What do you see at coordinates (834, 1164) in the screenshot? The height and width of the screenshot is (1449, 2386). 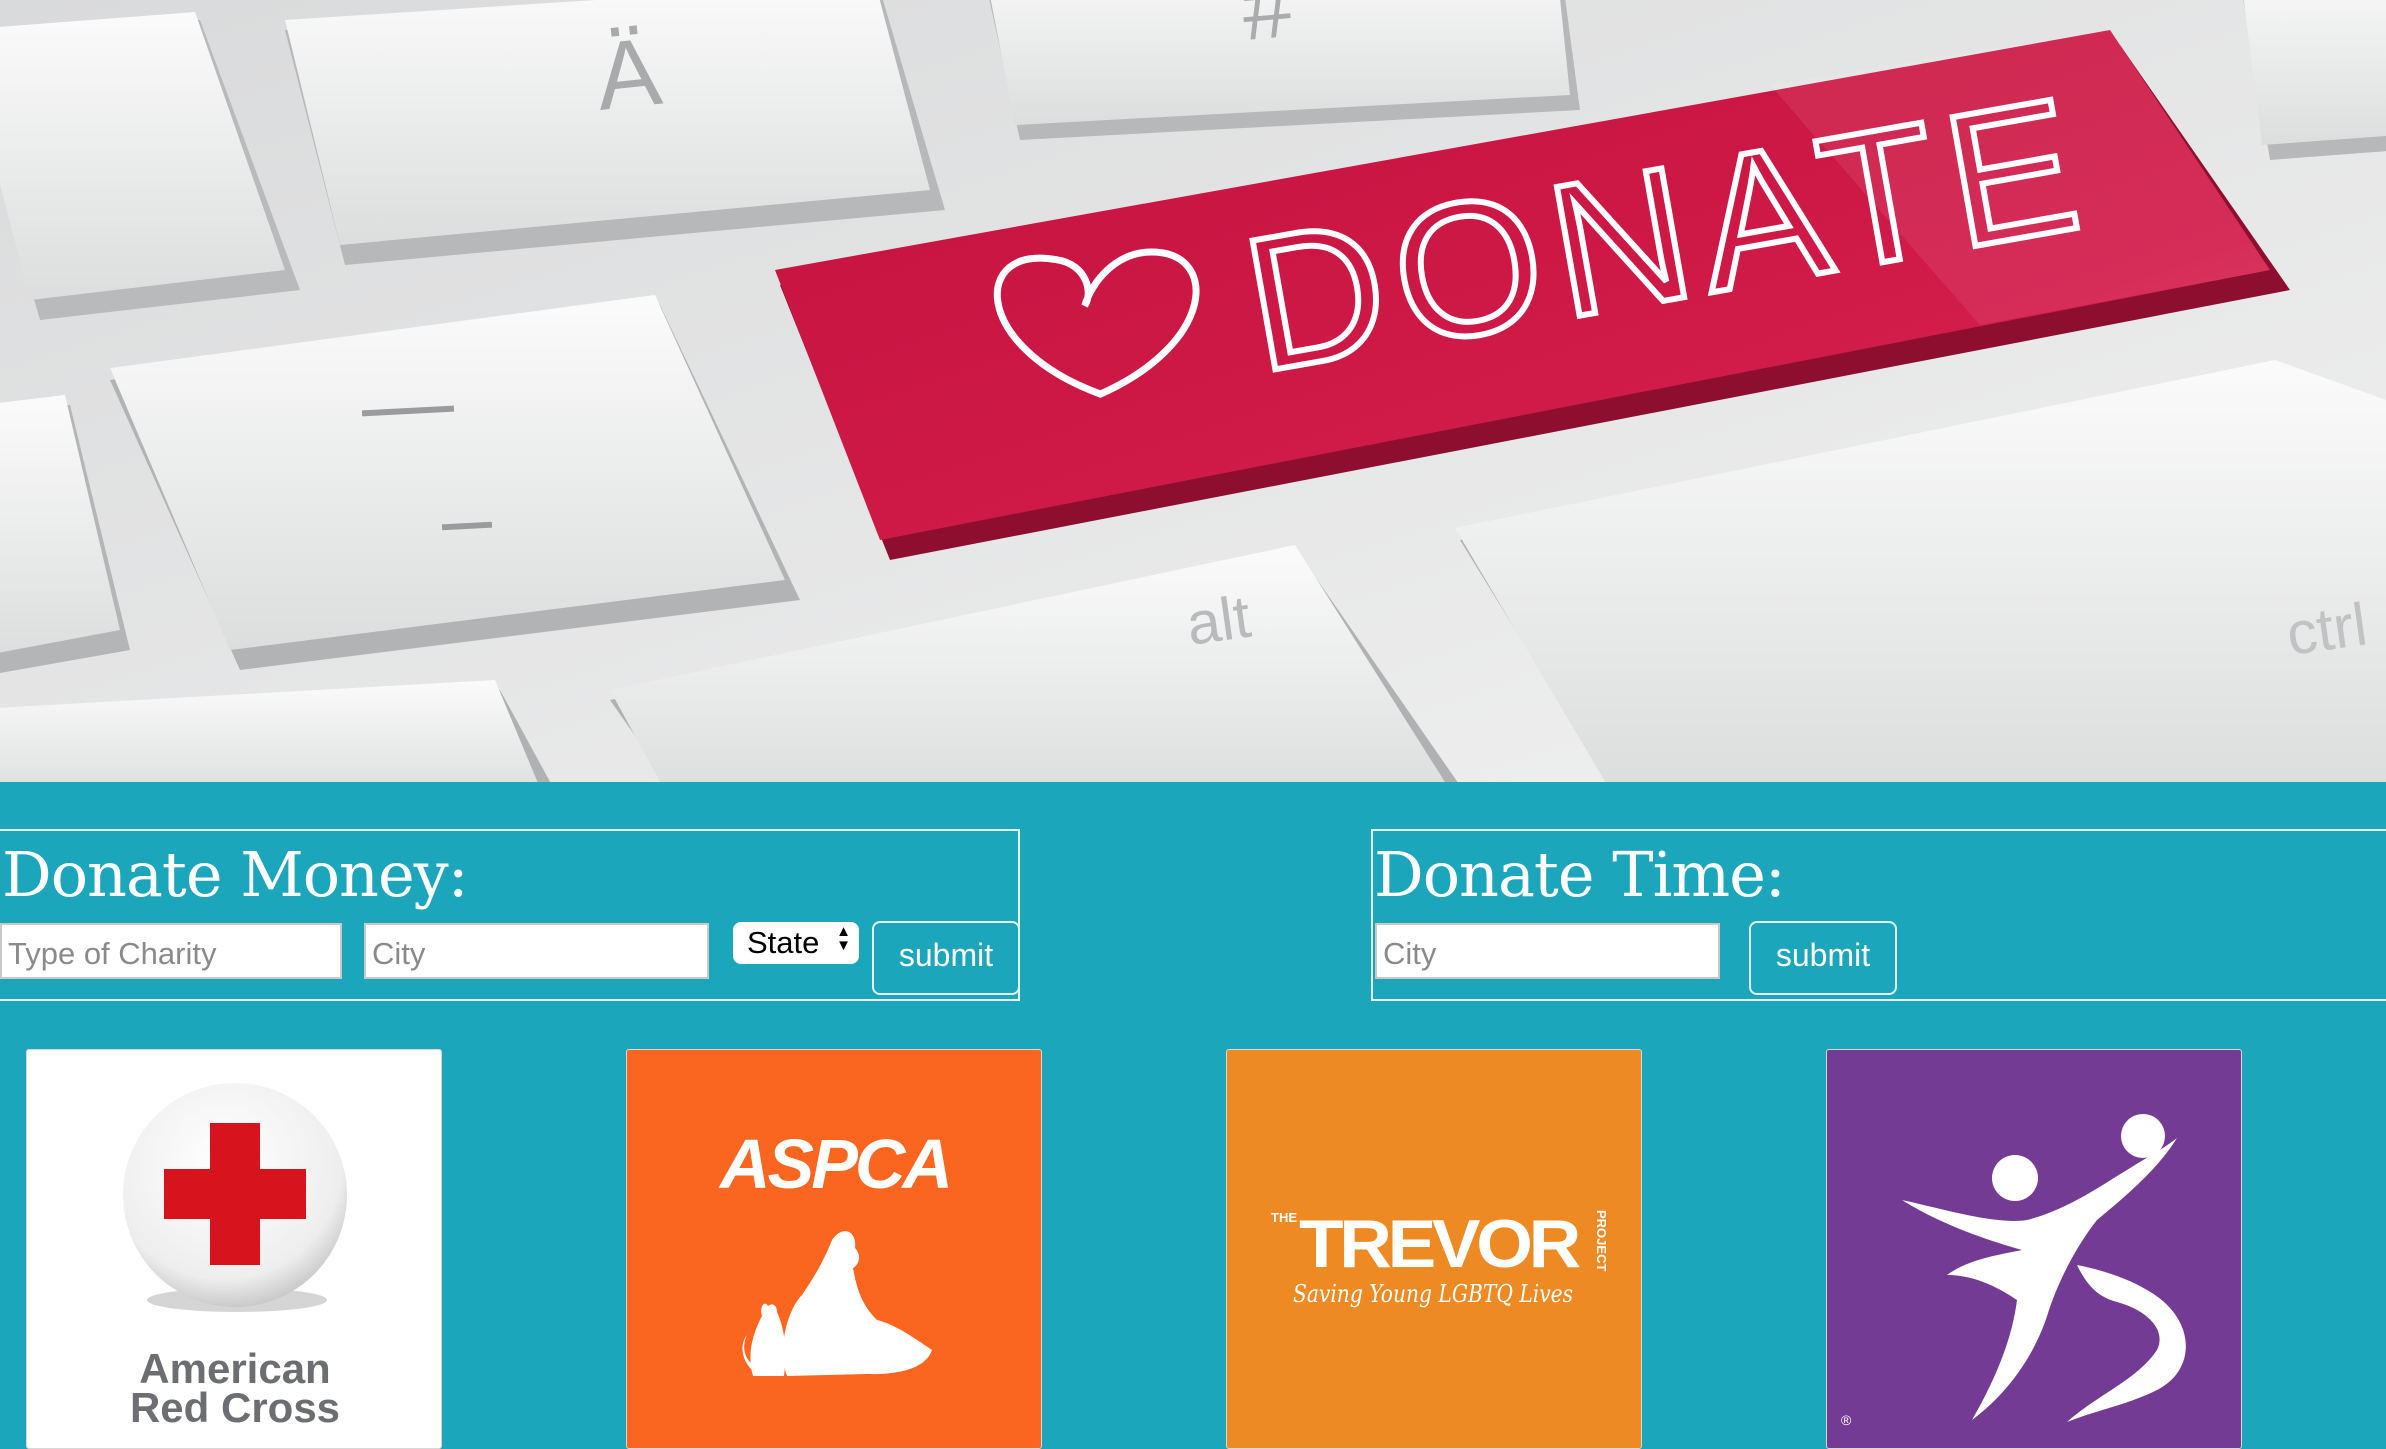 I see `aspca-wordmark: ASPCA` at bounding box center [834, 1164].